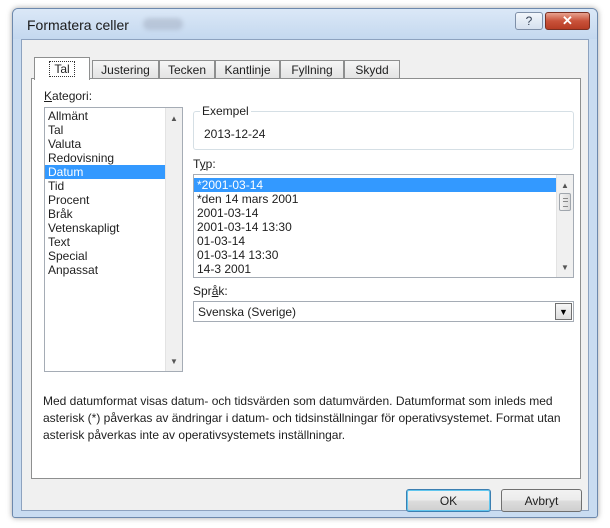 Image resolution: width=610 pixels, height=528 pixels. I want to click on list-item: 2001-03-14, so click(383, 213).